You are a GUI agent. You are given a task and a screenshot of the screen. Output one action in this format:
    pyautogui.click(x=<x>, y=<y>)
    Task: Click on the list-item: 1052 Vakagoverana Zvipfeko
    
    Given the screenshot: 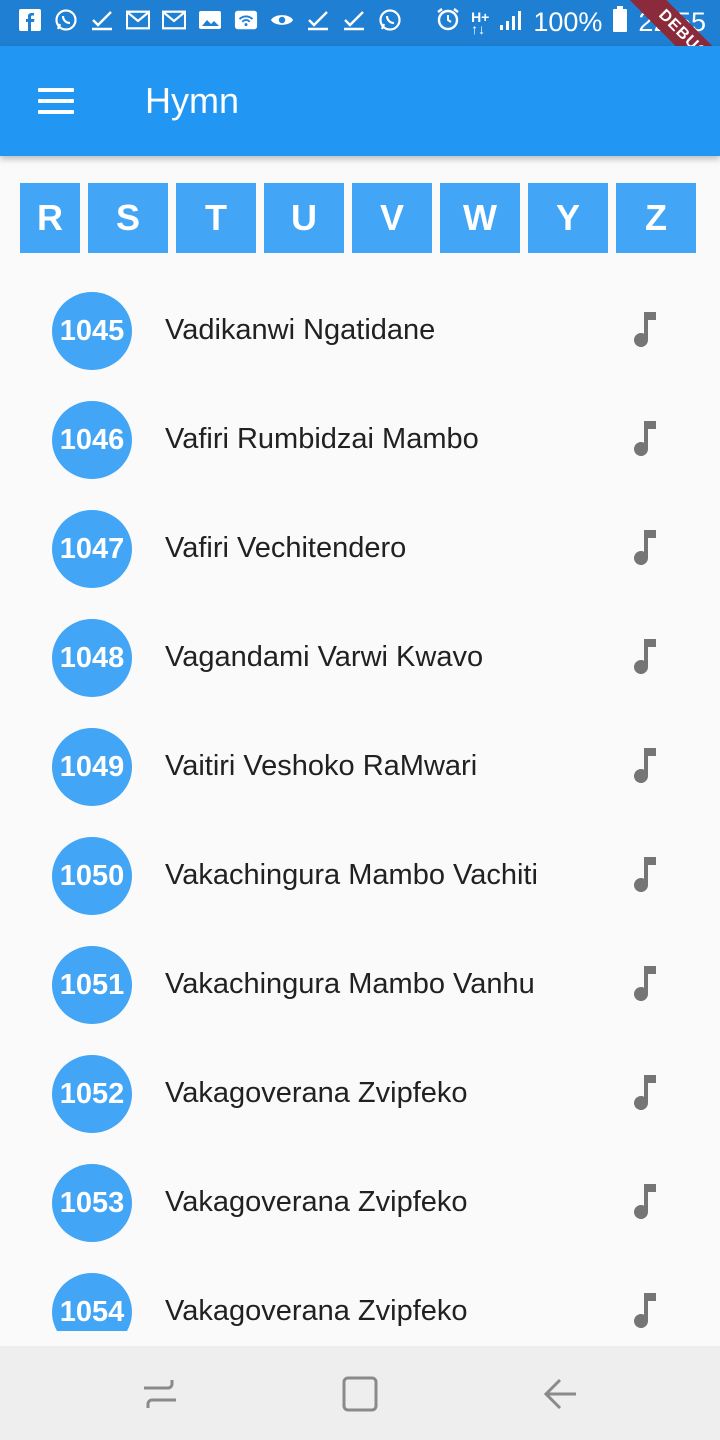 What is the action you would take?
    pyautogui.click(x=360, y=1093)
    